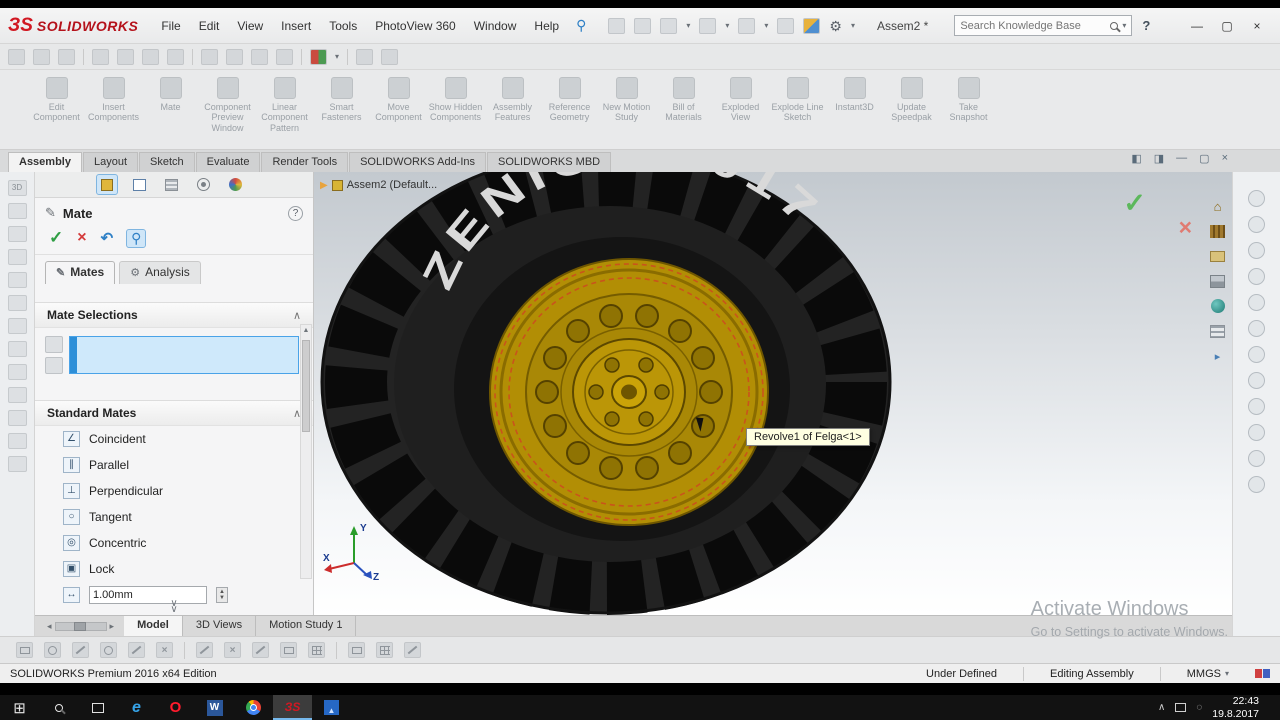 Image resolution: width=1280 pixels, height=720 pixels. What do you see at coordinates (669, 25) in the screenshot?
I see `save-icon` at bounding box center [669, 25].